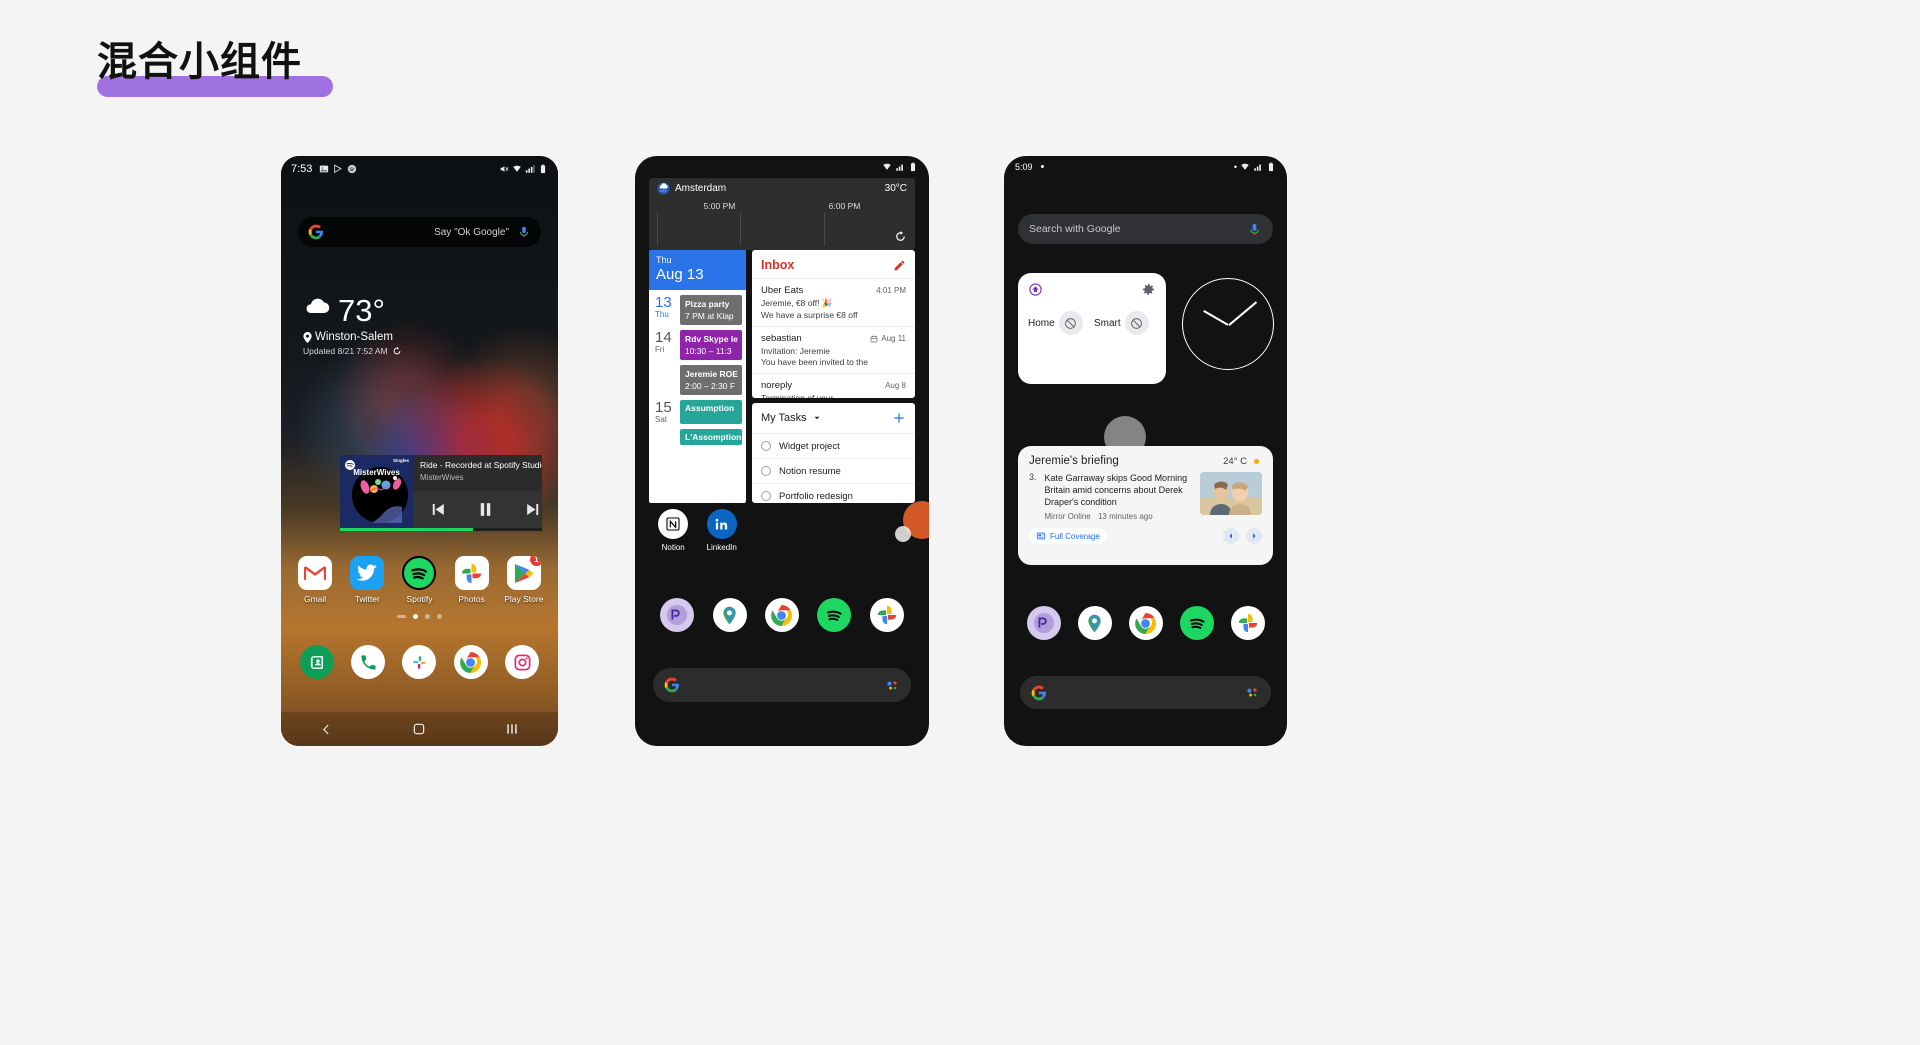  I want to click on playback-progress-bar, so click(441, 529).